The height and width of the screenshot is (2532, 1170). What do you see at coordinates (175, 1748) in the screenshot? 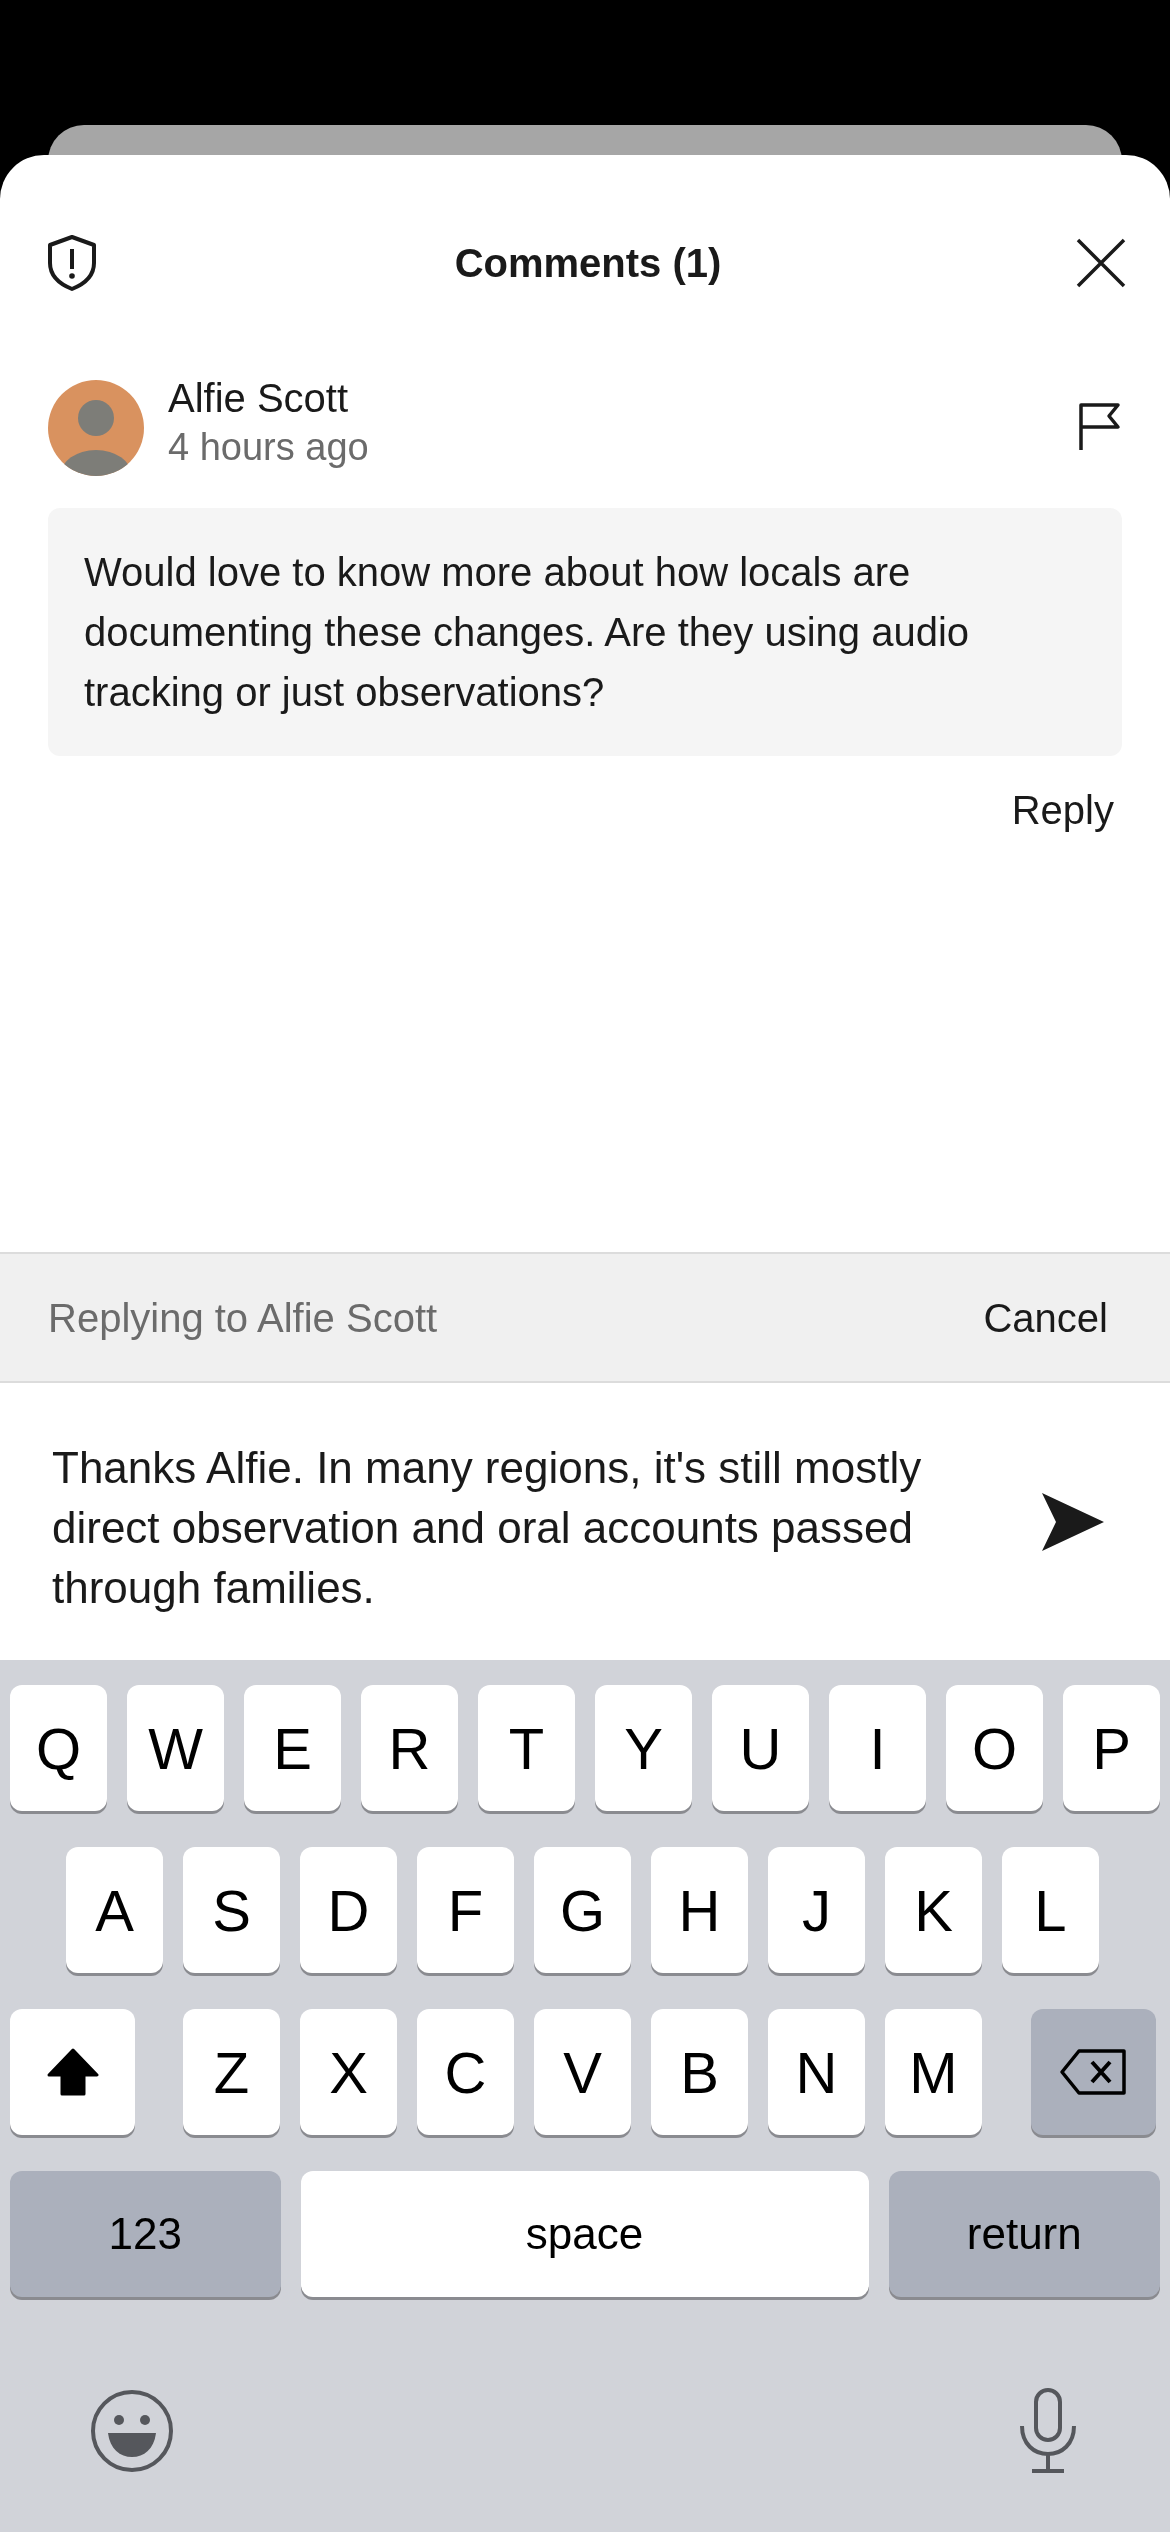
I see `key: W` at bounding box center [175, 1748].